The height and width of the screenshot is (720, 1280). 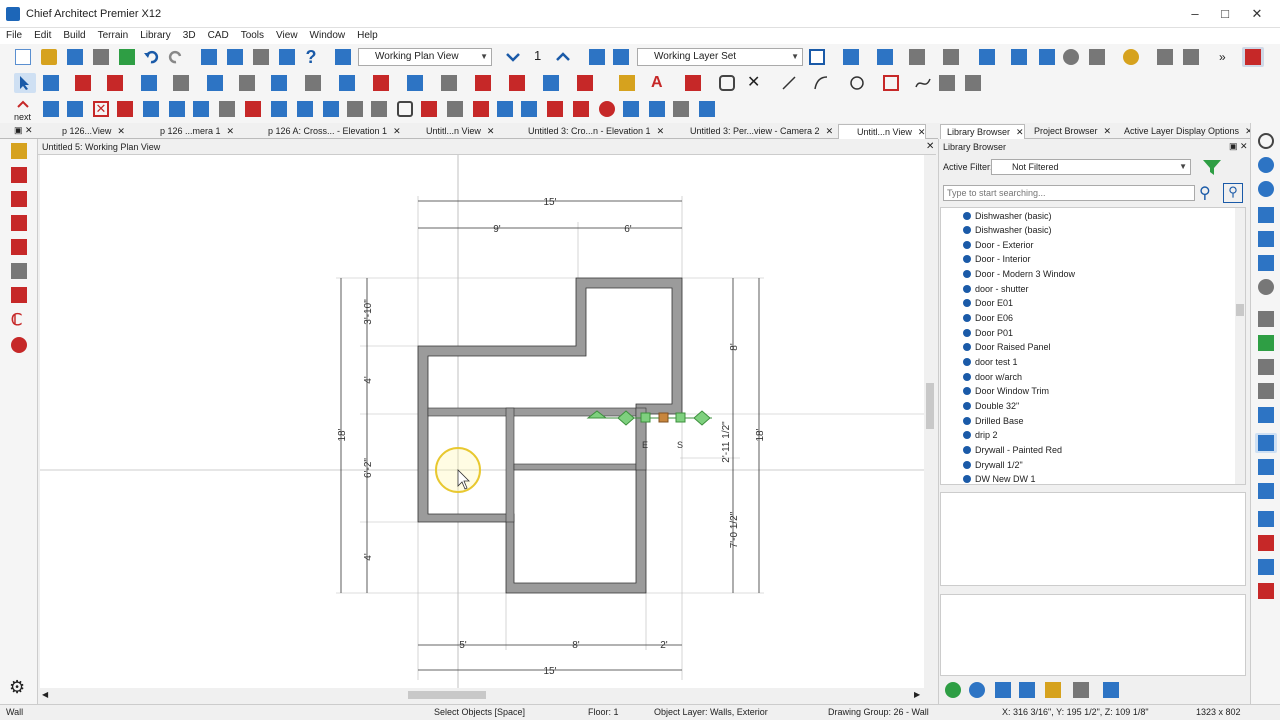 I want to click on next-button: next, so click(x=23, y=110).